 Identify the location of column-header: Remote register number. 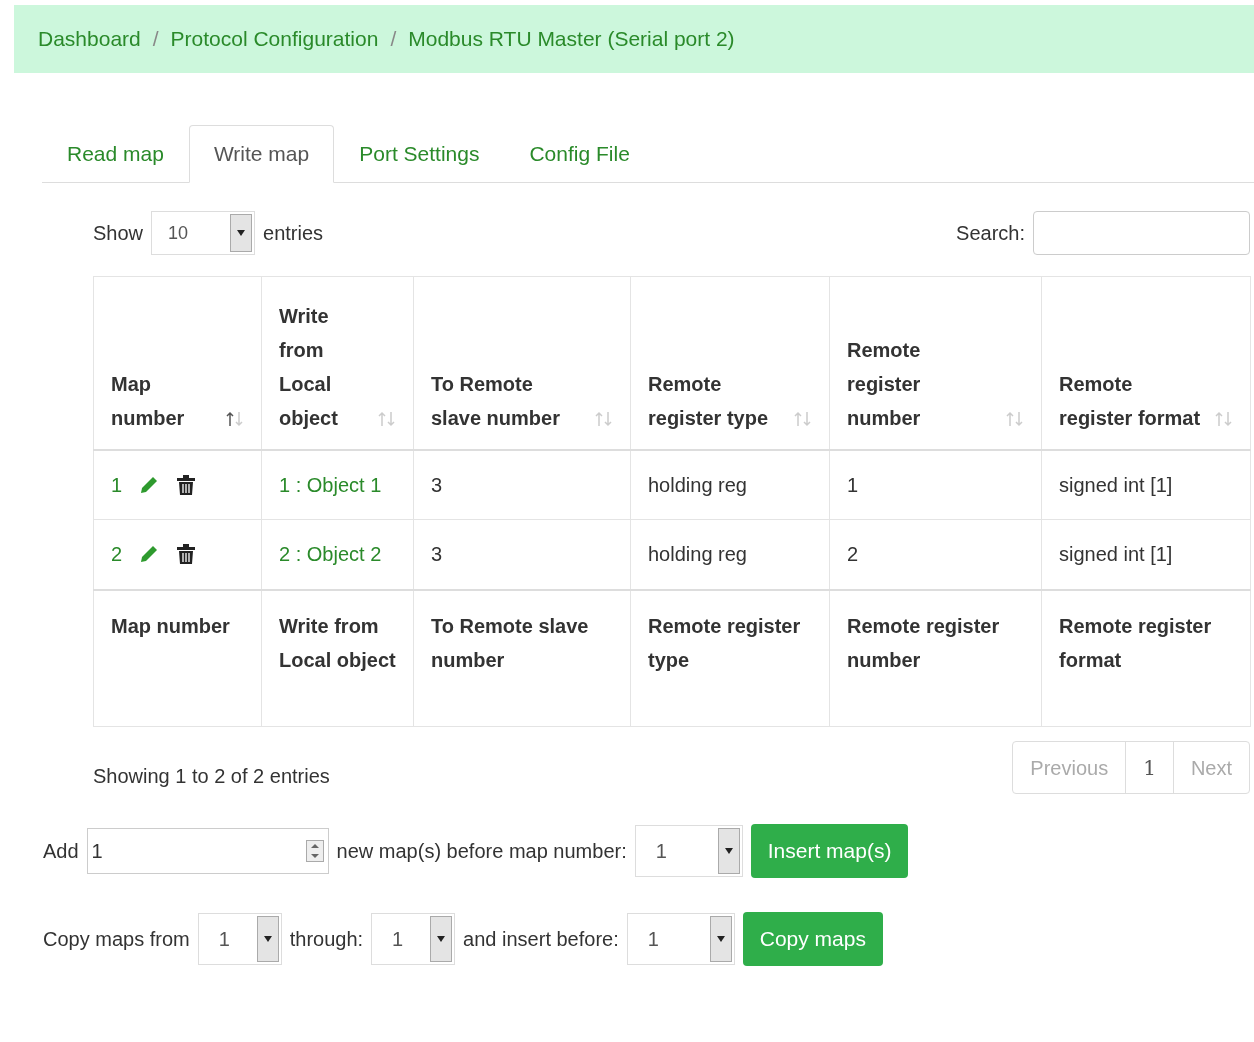
(935, 363).